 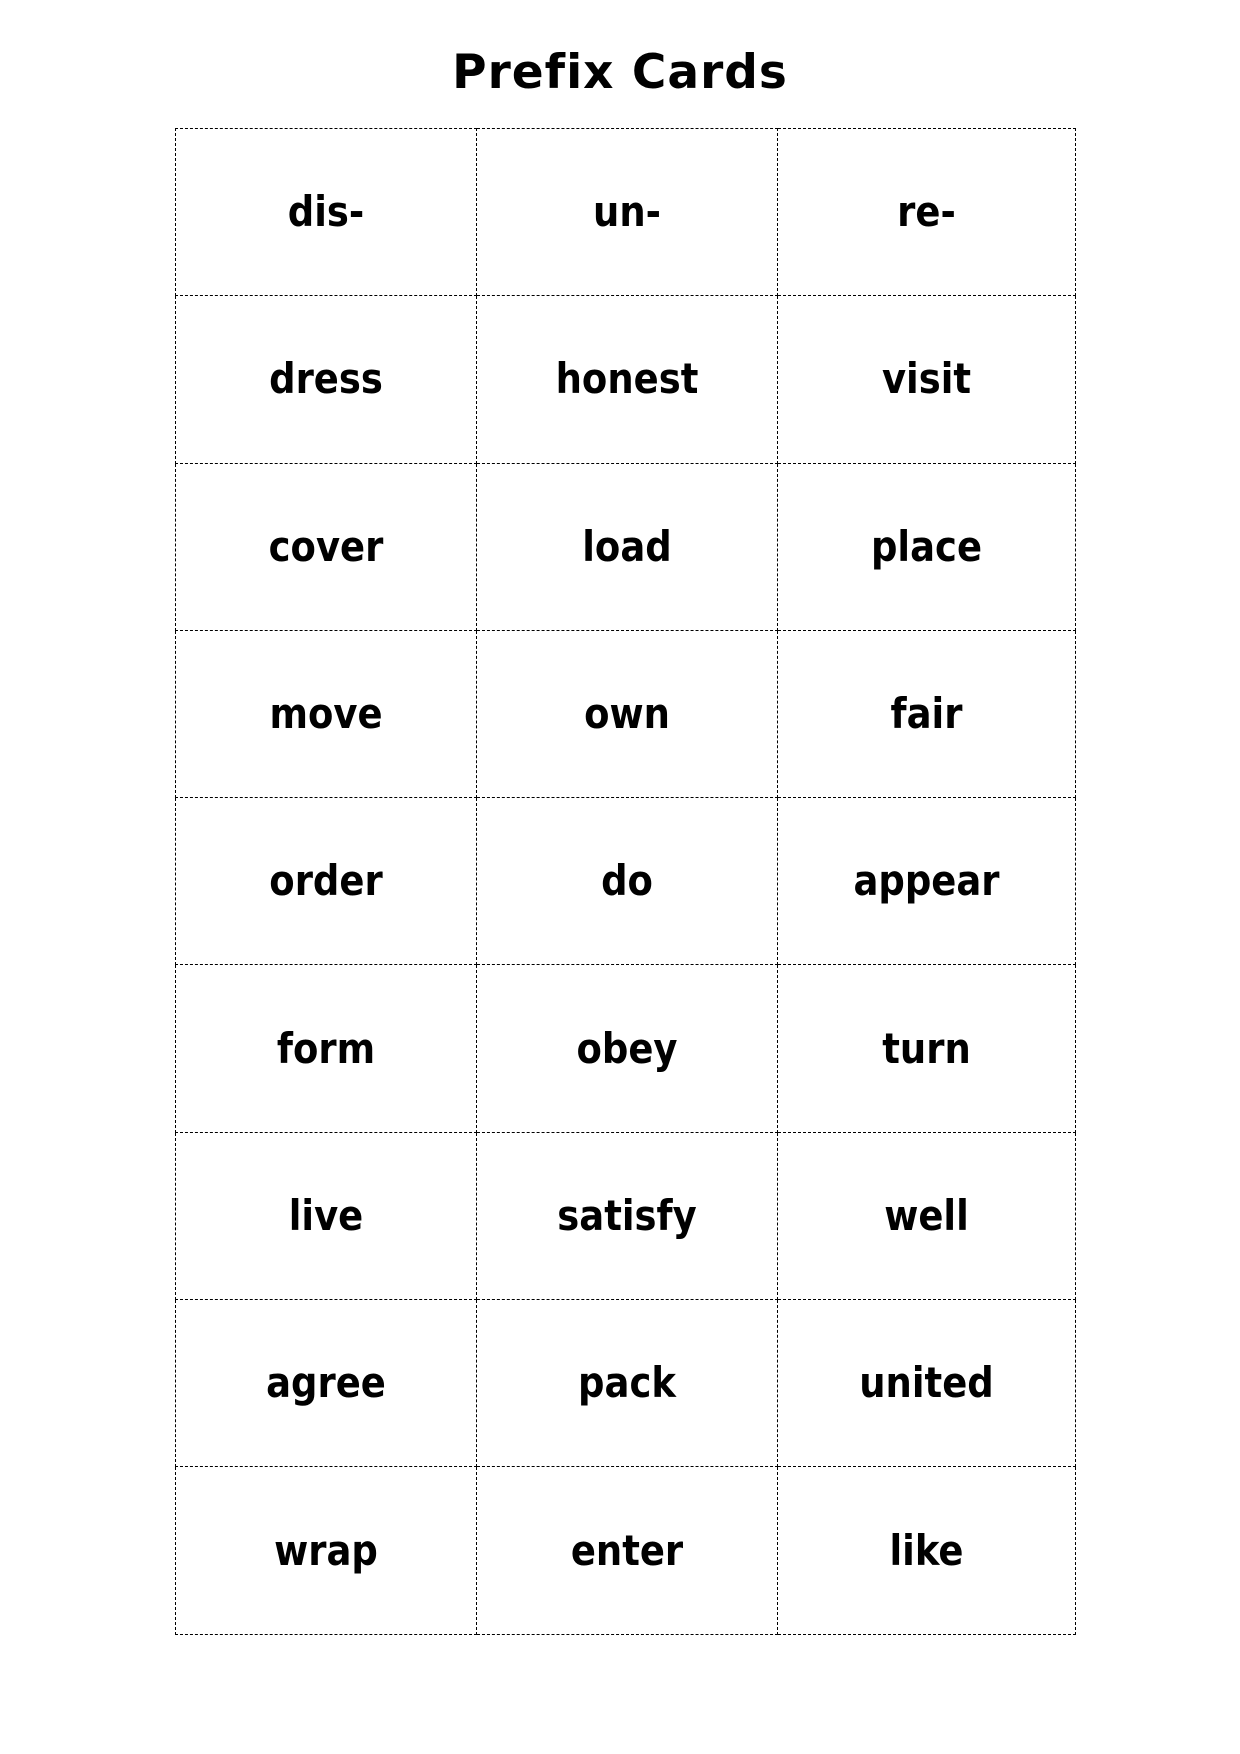 I want to click on card-word: do, so click(x=627, y=881).